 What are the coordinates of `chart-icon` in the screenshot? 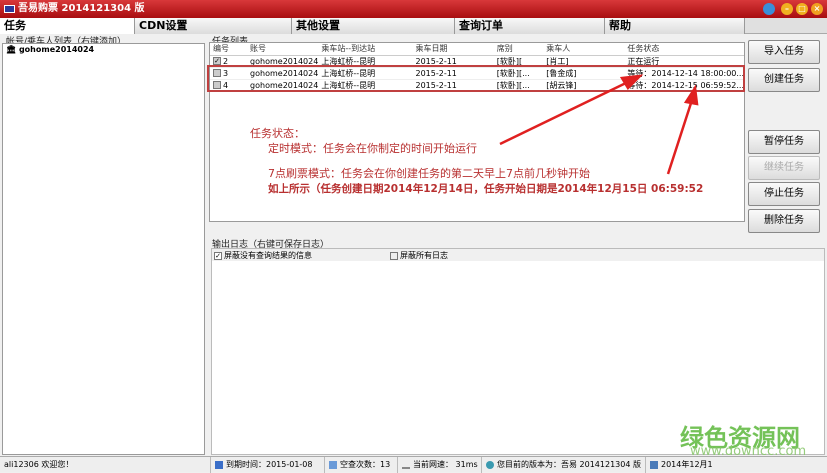 It's located at (333, 464).